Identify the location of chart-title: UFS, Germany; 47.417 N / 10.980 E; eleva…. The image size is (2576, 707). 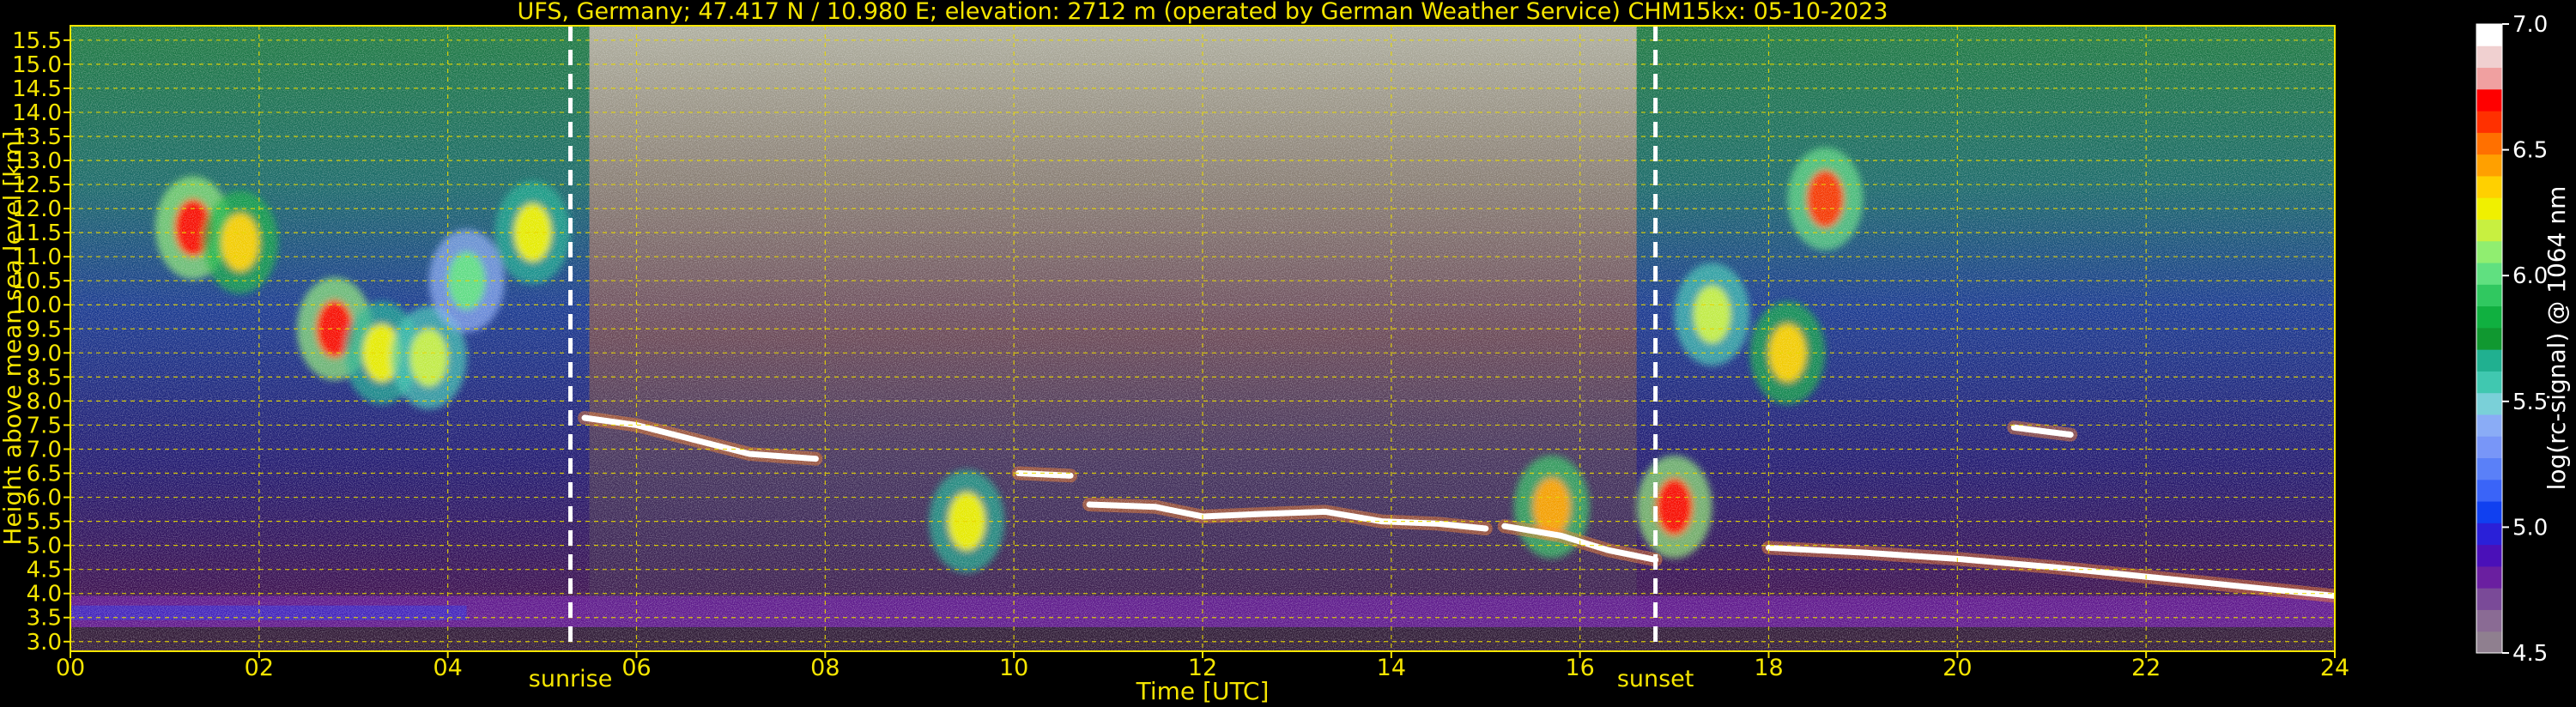
(1203, 12).